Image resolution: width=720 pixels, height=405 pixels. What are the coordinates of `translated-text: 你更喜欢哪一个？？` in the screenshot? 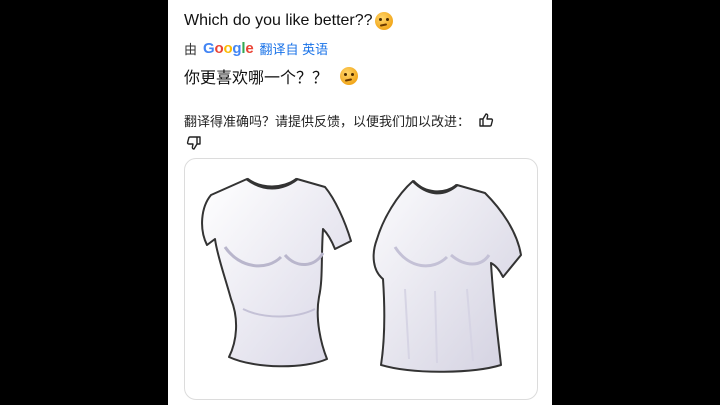 It's located at (271, 76).